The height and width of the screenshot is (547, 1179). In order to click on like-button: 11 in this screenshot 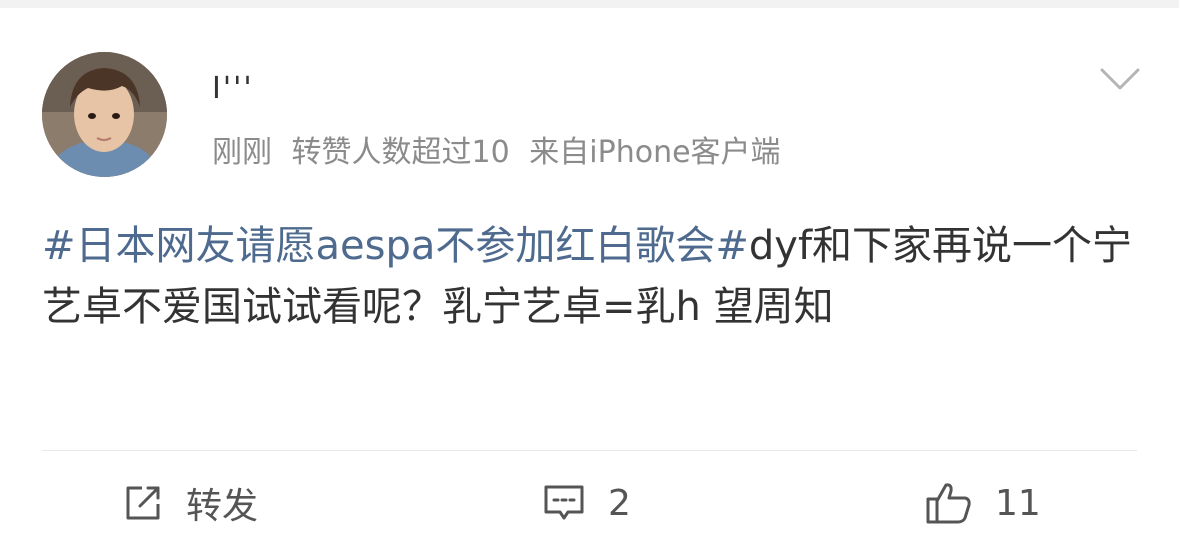, I will do `click(983, 503)`.